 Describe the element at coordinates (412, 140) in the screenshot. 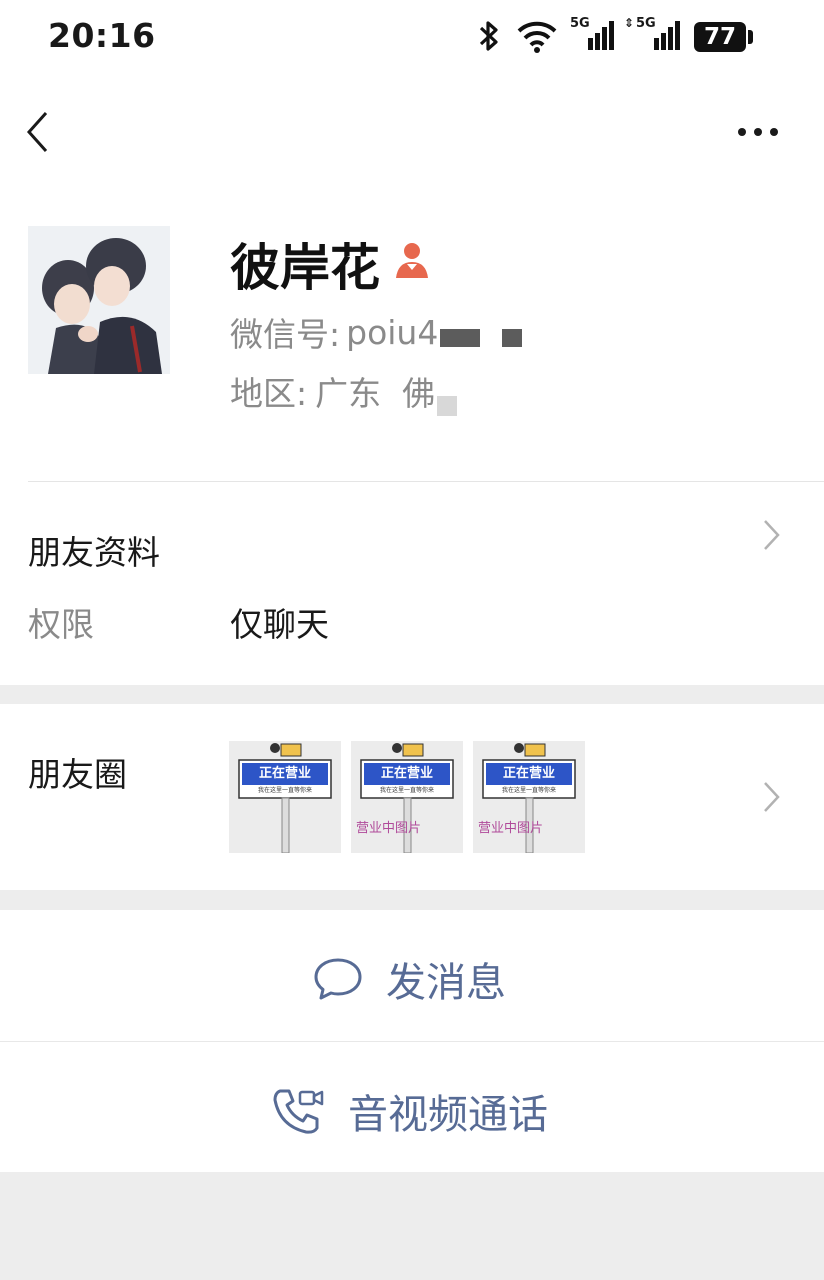

I see `nav-bar` at that location.